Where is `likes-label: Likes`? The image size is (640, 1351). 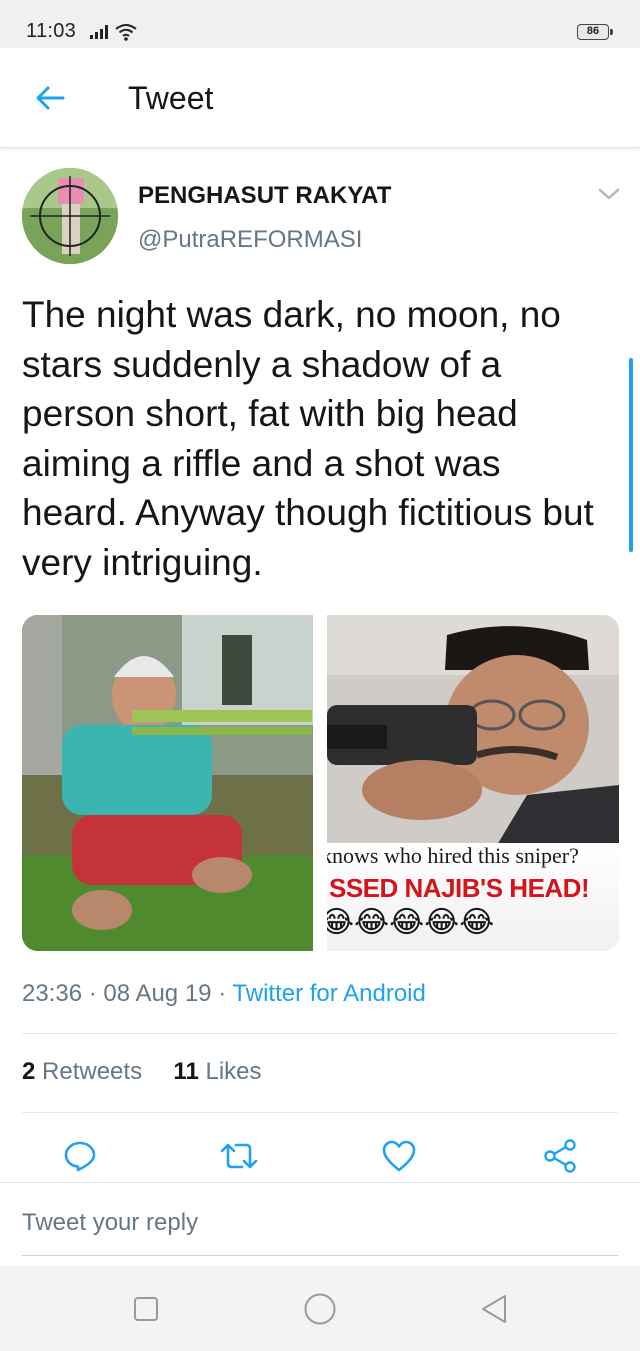
likes-label: Likes is located at coordinates (233, 1071).